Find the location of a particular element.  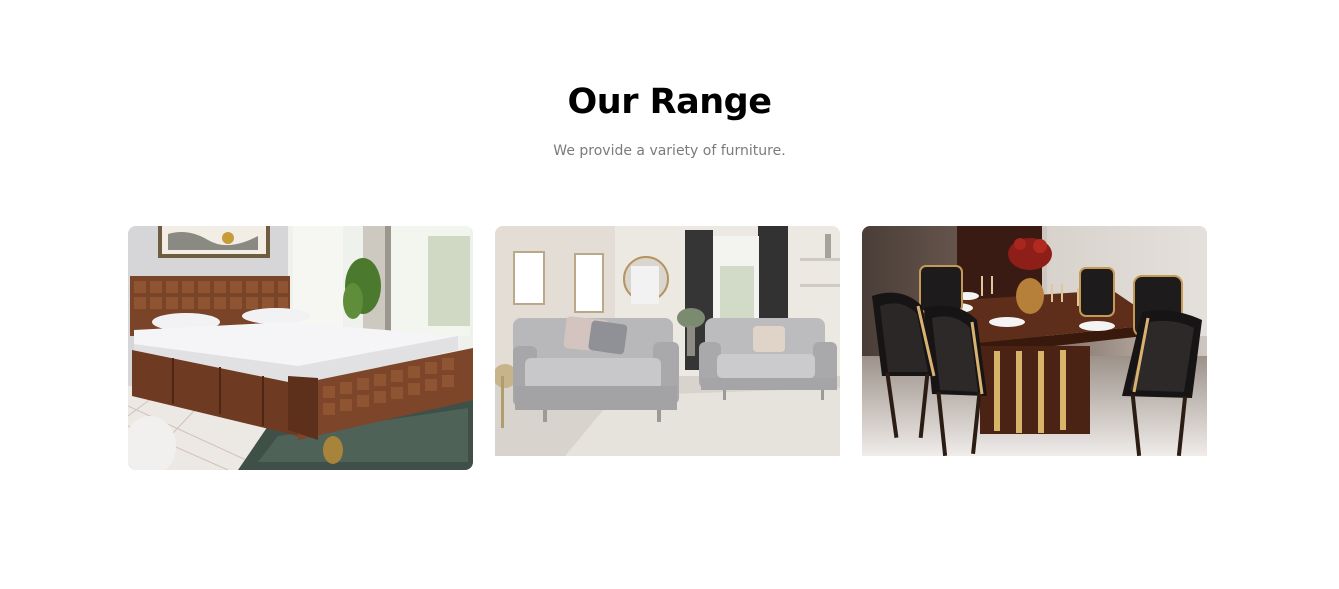

sofa-image is located at coordinates (667, 341).